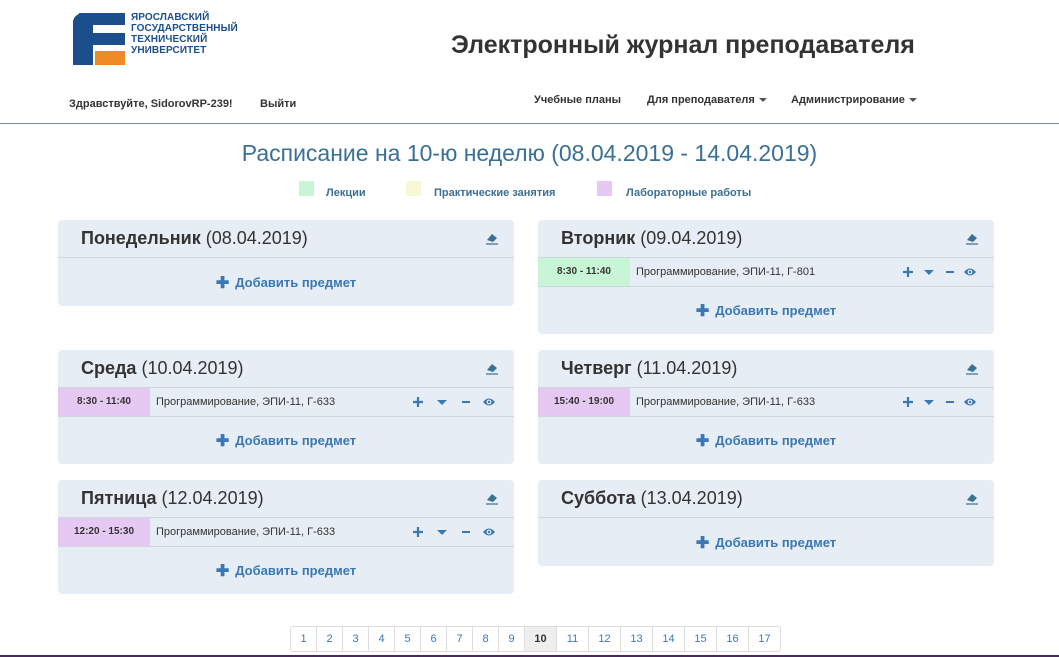 The height and width of the screenshot is (657, 1059). I want to click on day-card-saturday: Суббота (13.04.2019) ✚ Добавить предмет, so click(766, 523).